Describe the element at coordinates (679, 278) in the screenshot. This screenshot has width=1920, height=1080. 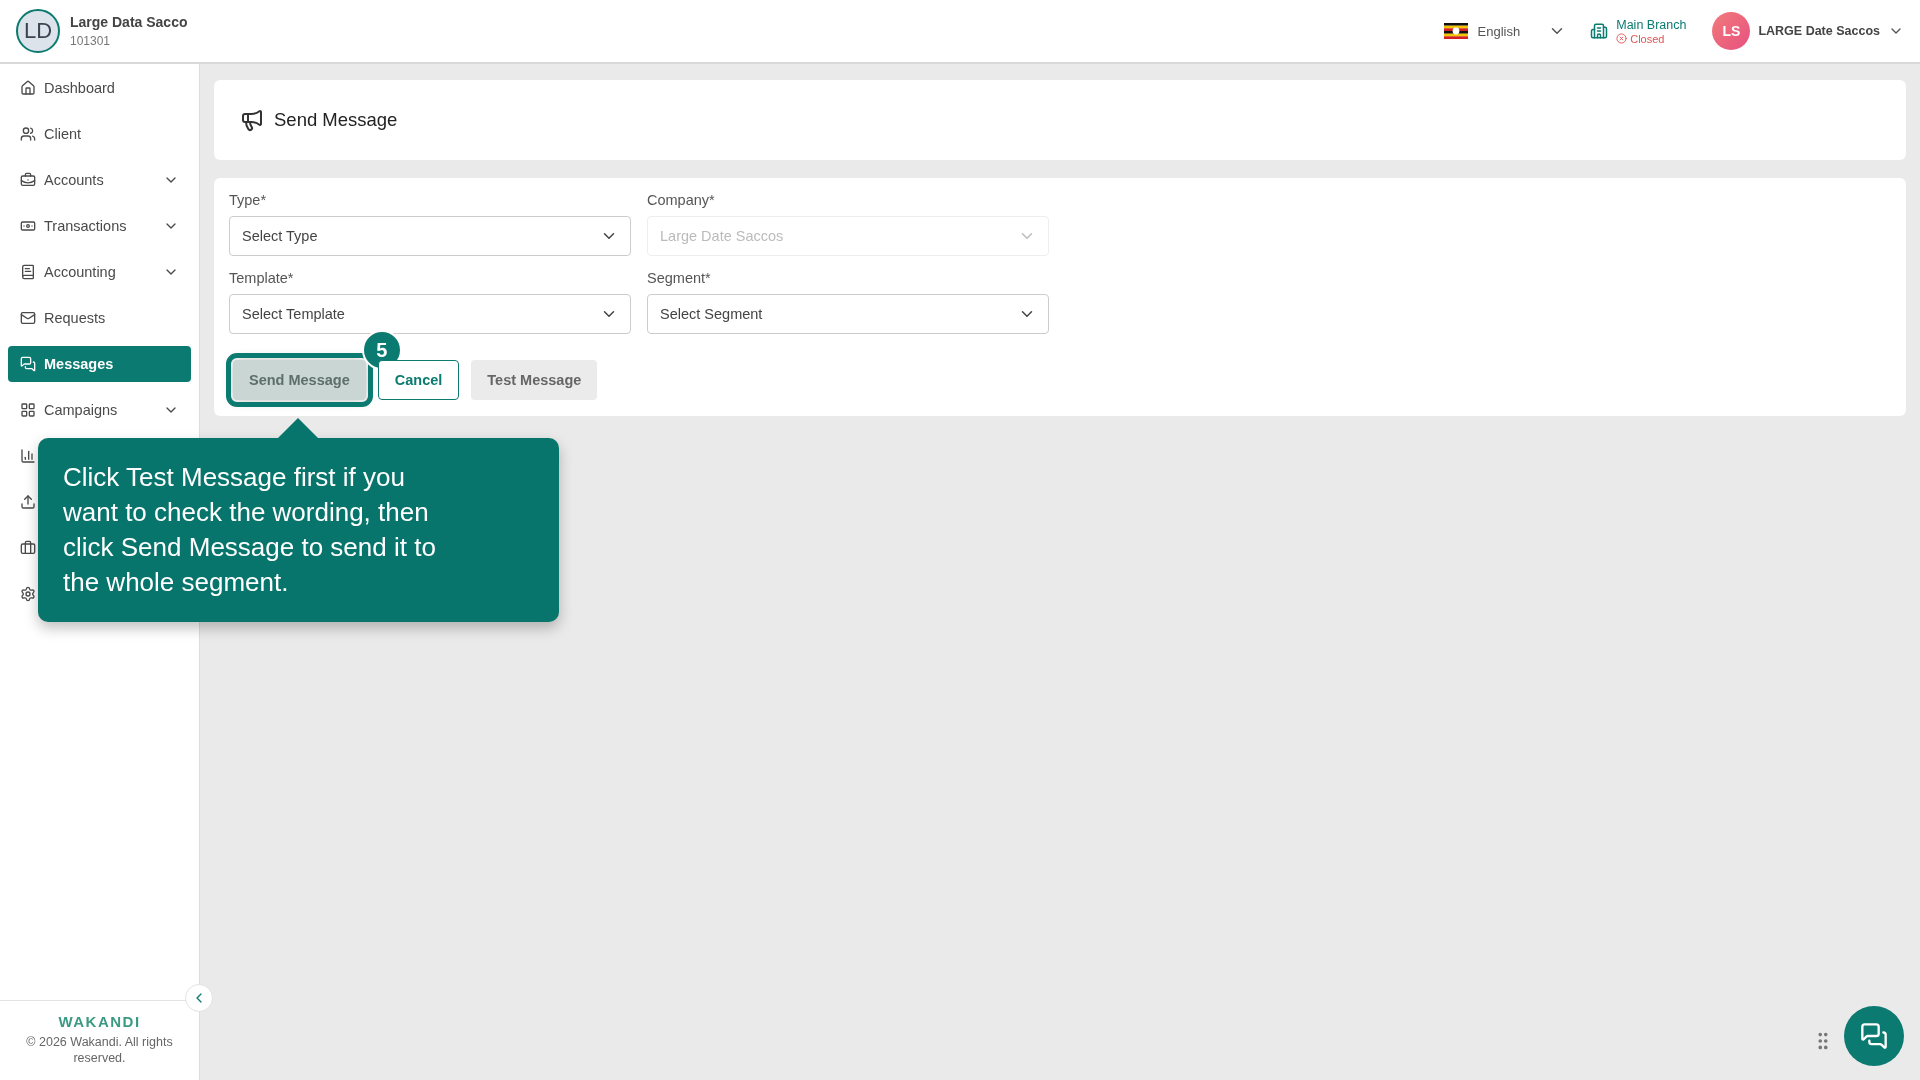
I see `field-label: Segment*` at that location.